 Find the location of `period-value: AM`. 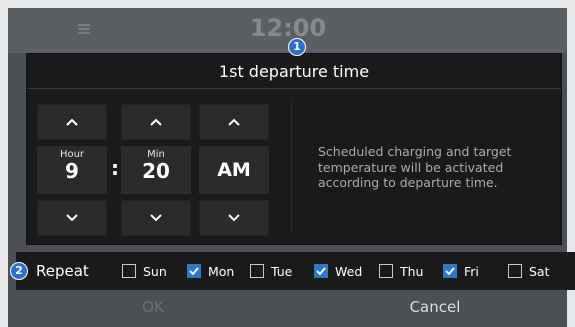

period-value: AM is located at coordinates (234, 170).